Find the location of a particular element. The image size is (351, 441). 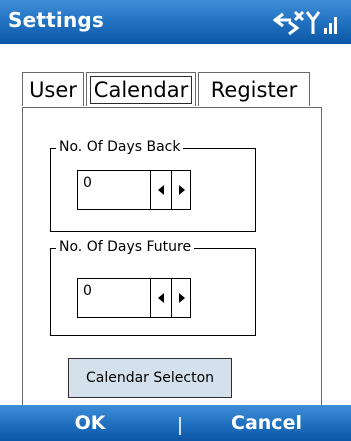

tab-register-label: Register is located at coordinates (254, 90).